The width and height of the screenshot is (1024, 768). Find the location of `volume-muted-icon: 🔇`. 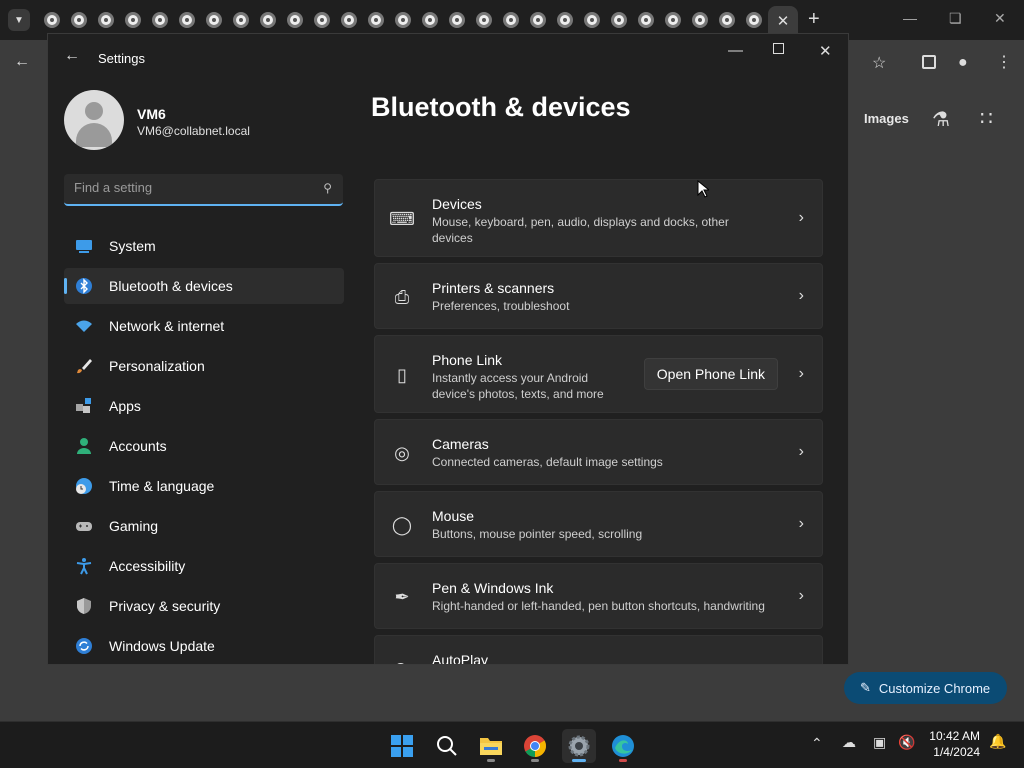

volume-muted-icon: 🔇 is located at coordinates (906, 742).